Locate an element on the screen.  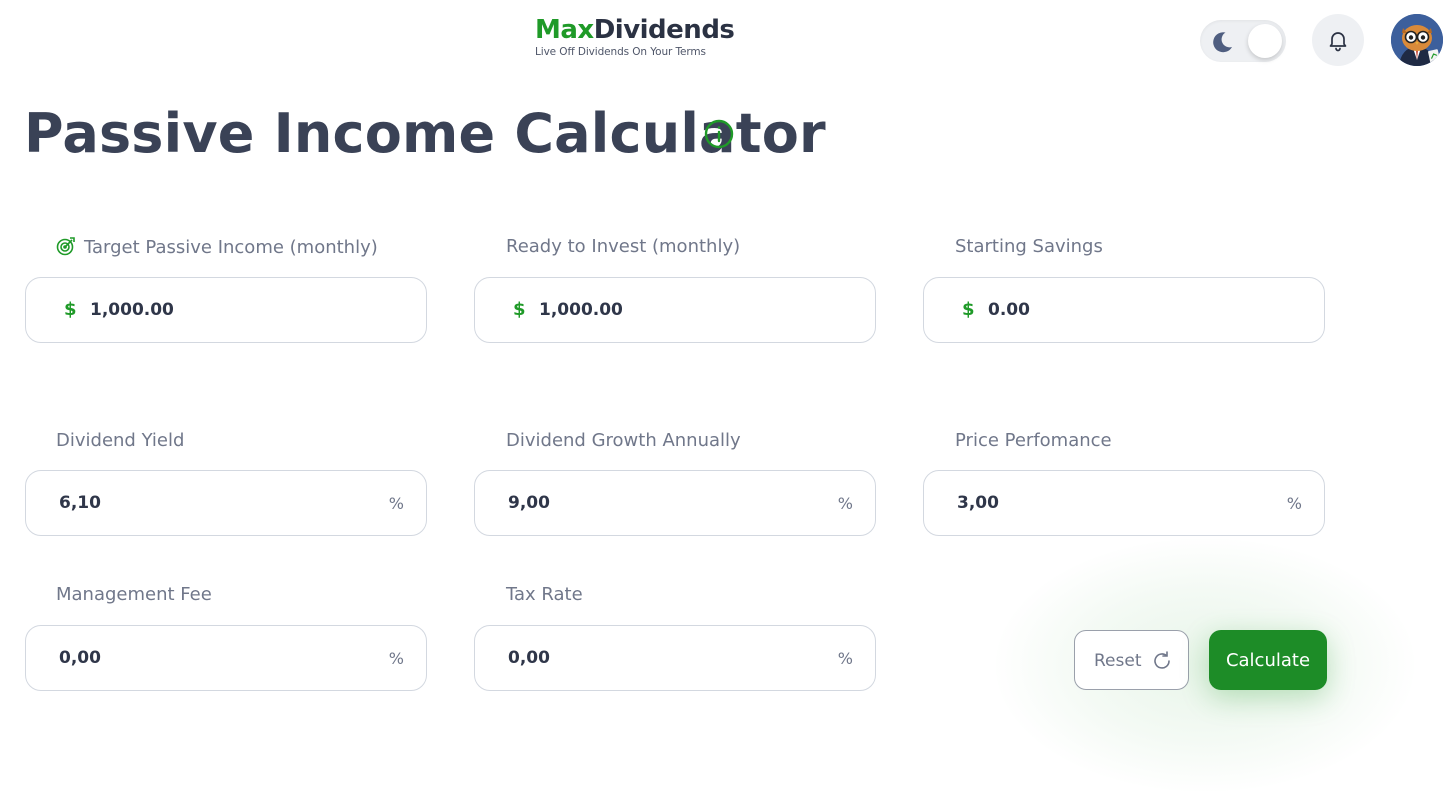
price-performance-label: Price Perfomance is located at coordinates (1033, 440).